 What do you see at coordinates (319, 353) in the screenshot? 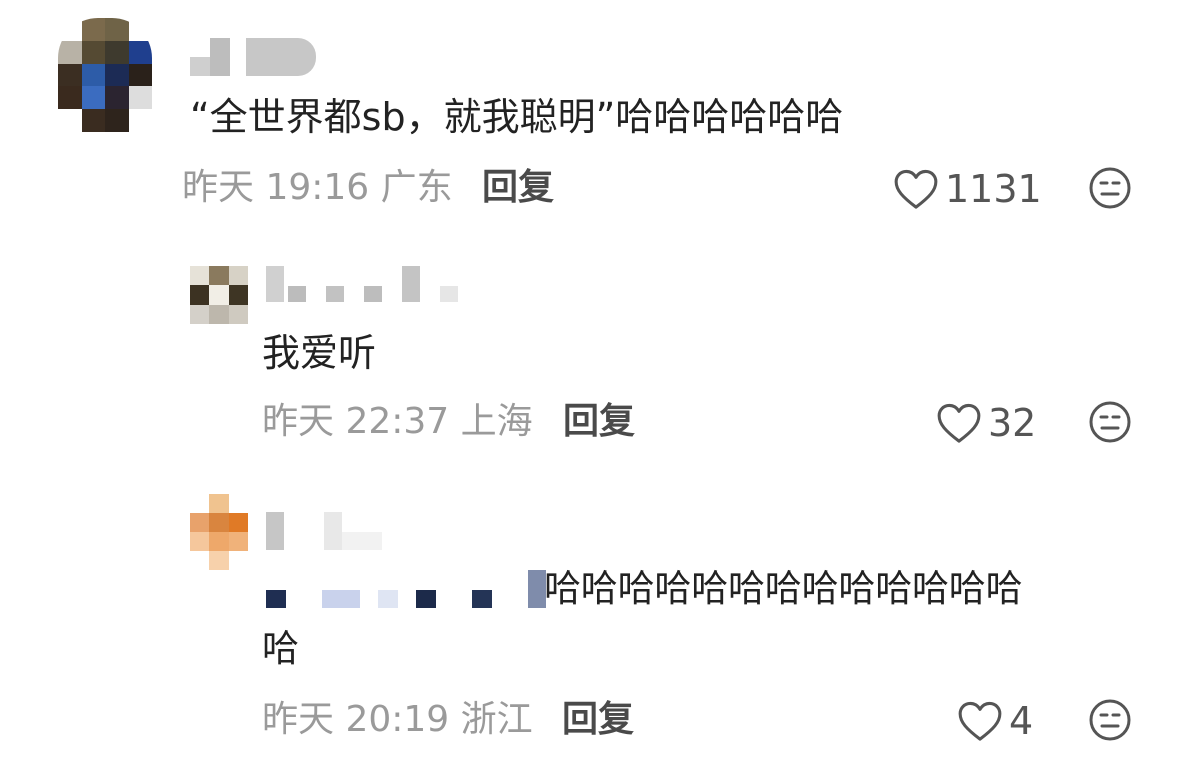
I see `comment-text: 我爱听` at bounding box center [319, 353].